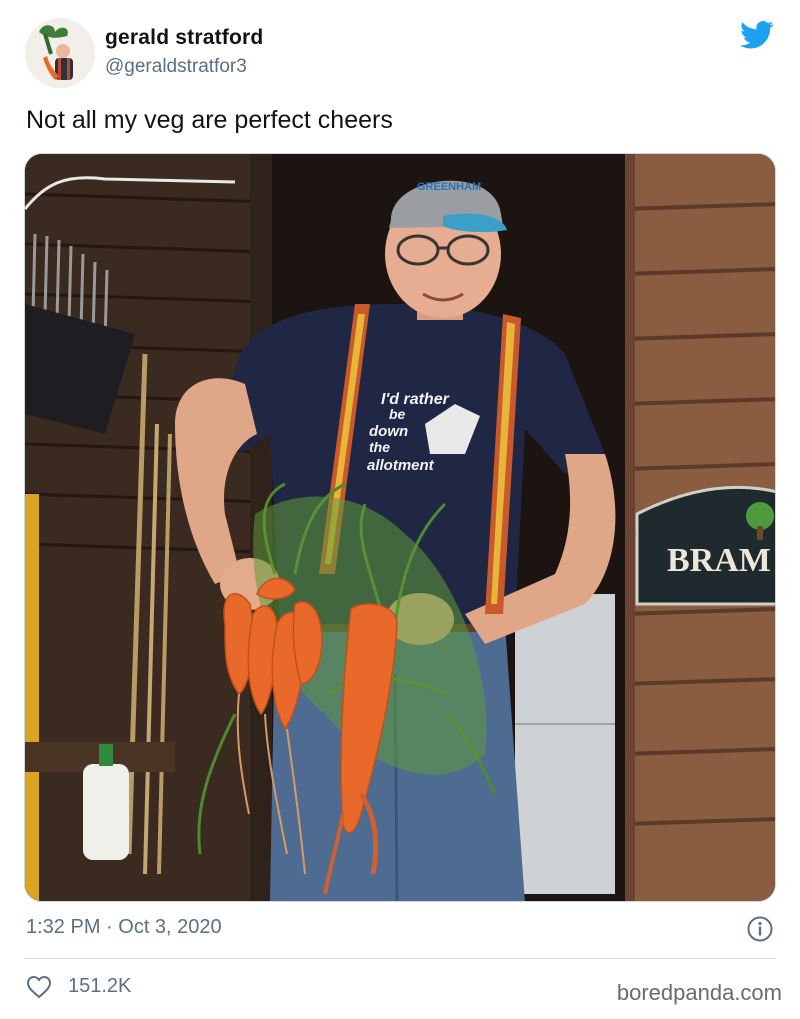 The height and width of the screenshot is (1019, 800). What do you see at coordinates (699, 992) in the screenshot?
I see `source-watermark: boredpanda.com` at bounding box center [699, 992].